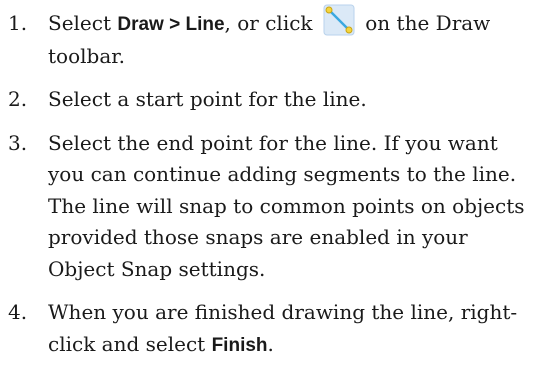 The height and width of the screenshot is (383, 545). What do you see at coordinates (171, 24) in the screenshot?
I see `menu-path-label: Draw > Line` at bounding box center [171, 24].